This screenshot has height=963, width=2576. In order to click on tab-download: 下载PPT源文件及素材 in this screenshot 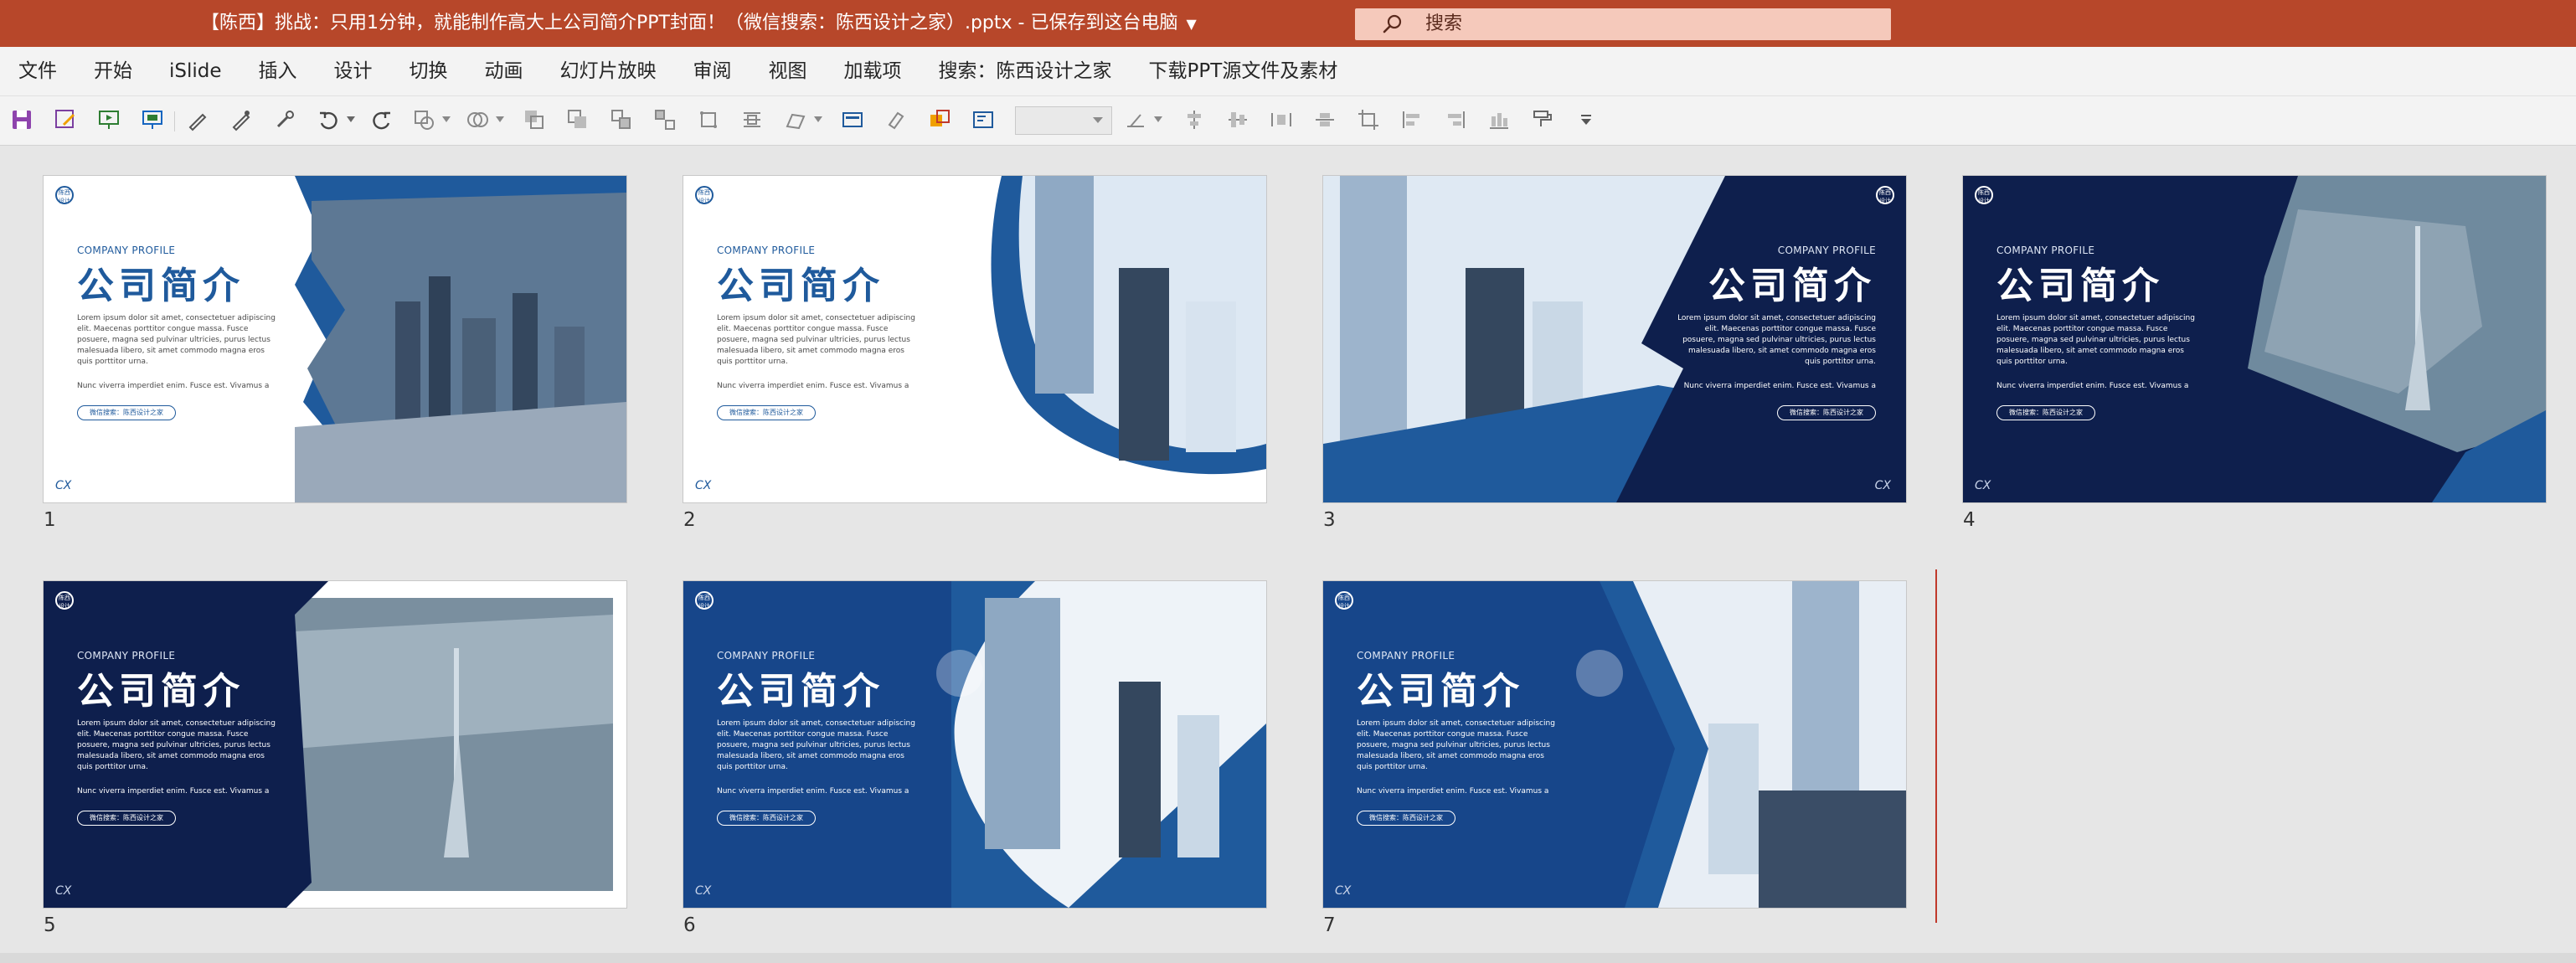, I will do `click(1244, 71)`.